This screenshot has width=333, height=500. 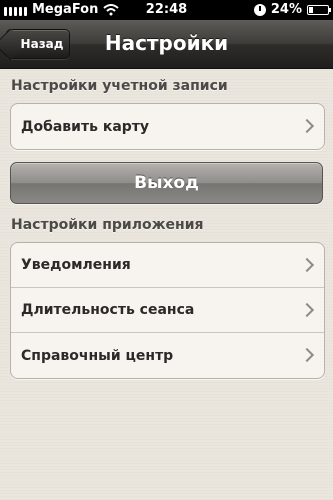 I want to click on status-bar: MegaFon 22:48 24%, so click(x=166, y=10).